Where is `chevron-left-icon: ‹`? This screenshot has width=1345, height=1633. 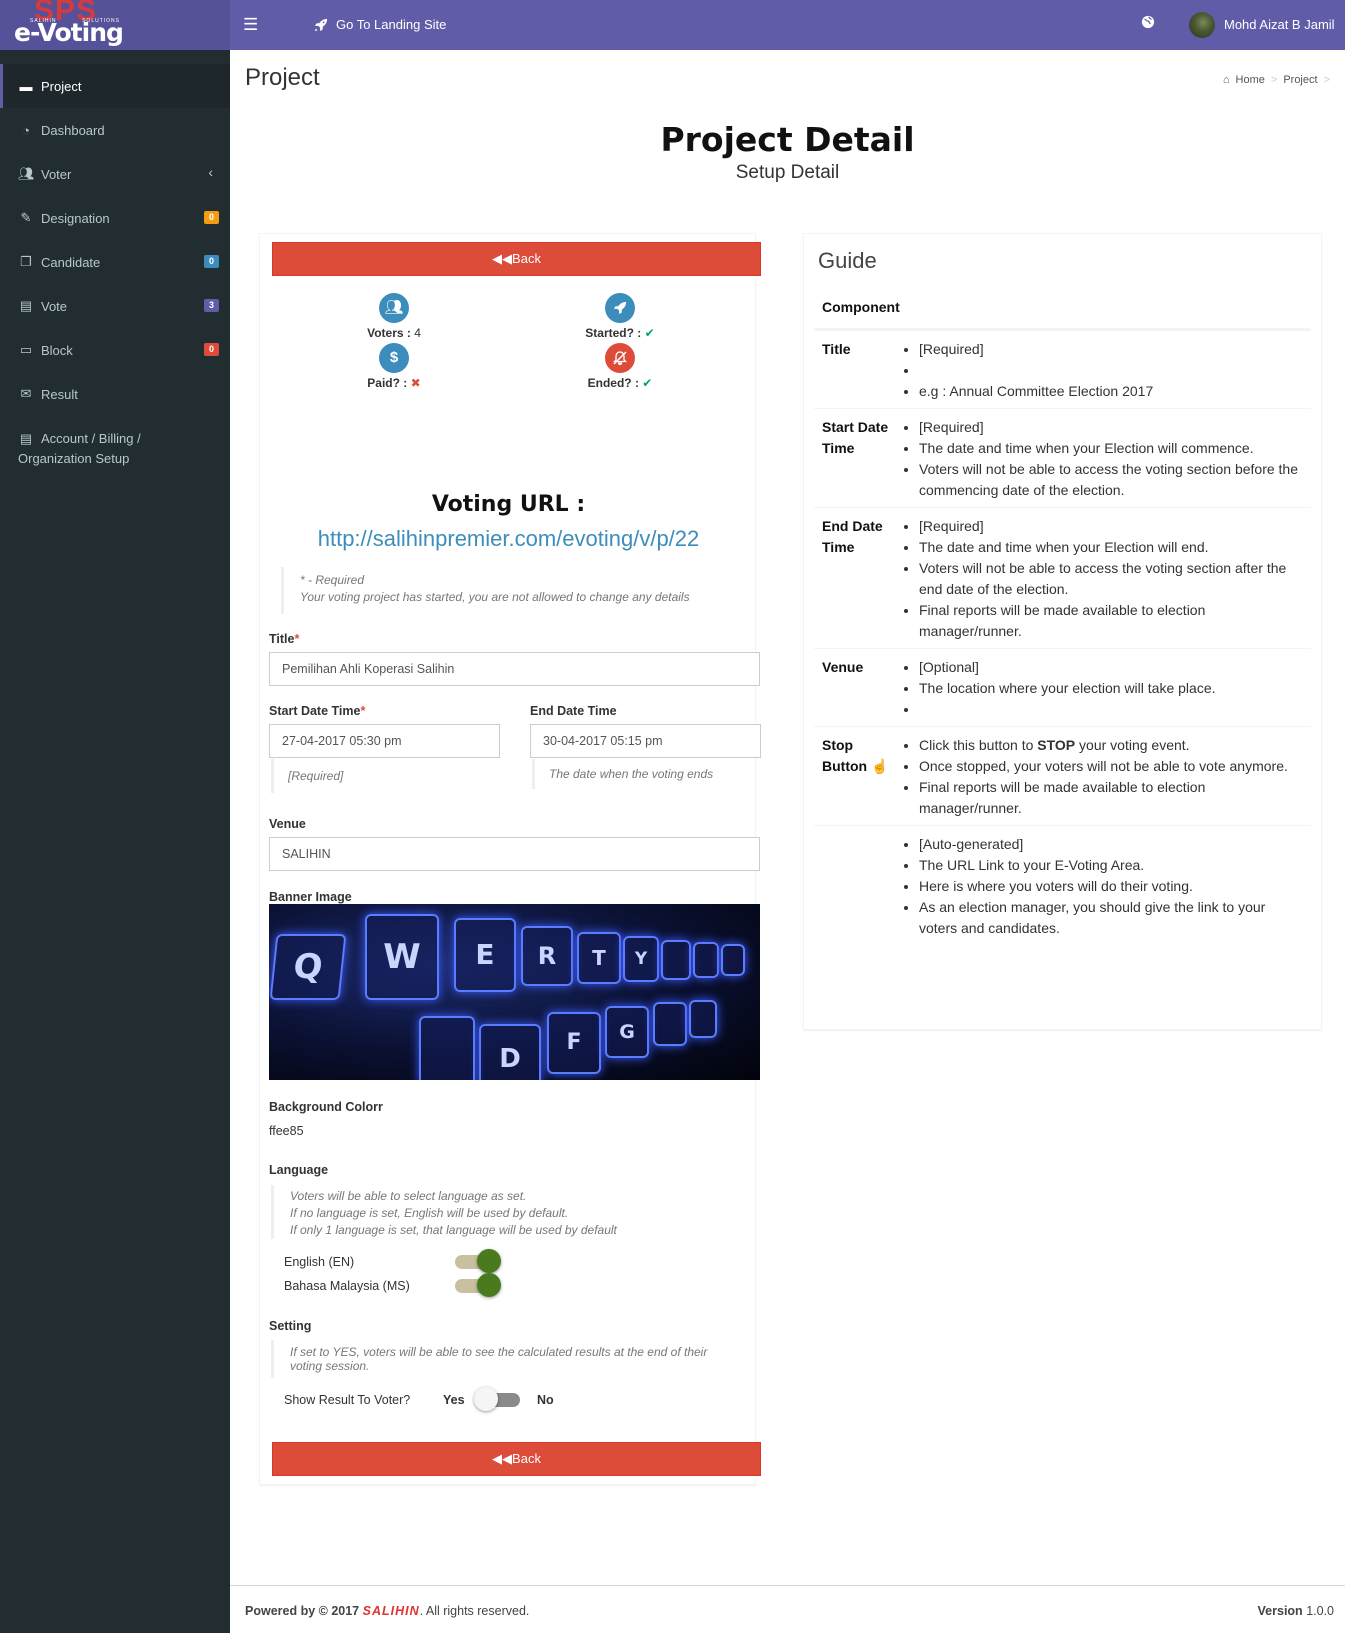 chevron-left-icon: ‹ is located at coordinates (210, 172).